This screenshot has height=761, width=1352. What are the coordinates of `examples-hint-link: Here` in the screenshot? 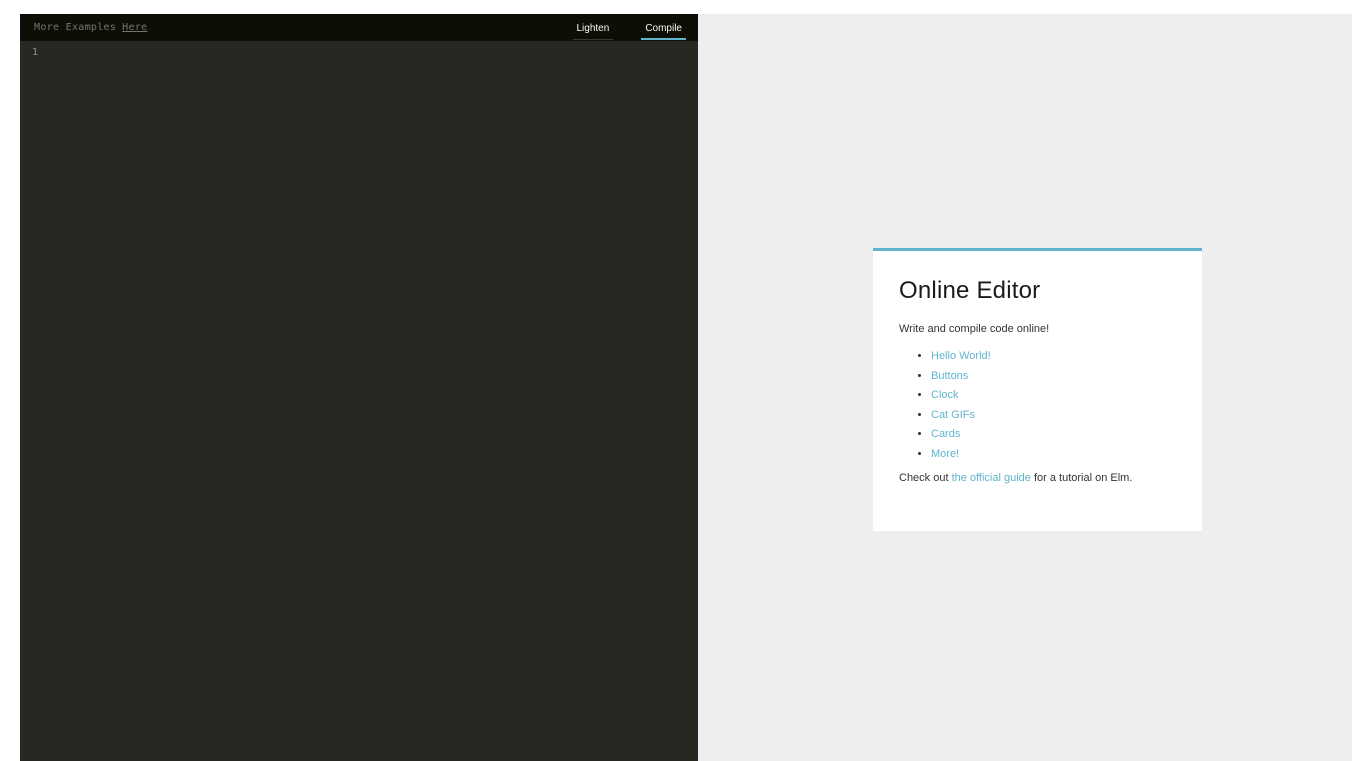 It's located at (134, 27).